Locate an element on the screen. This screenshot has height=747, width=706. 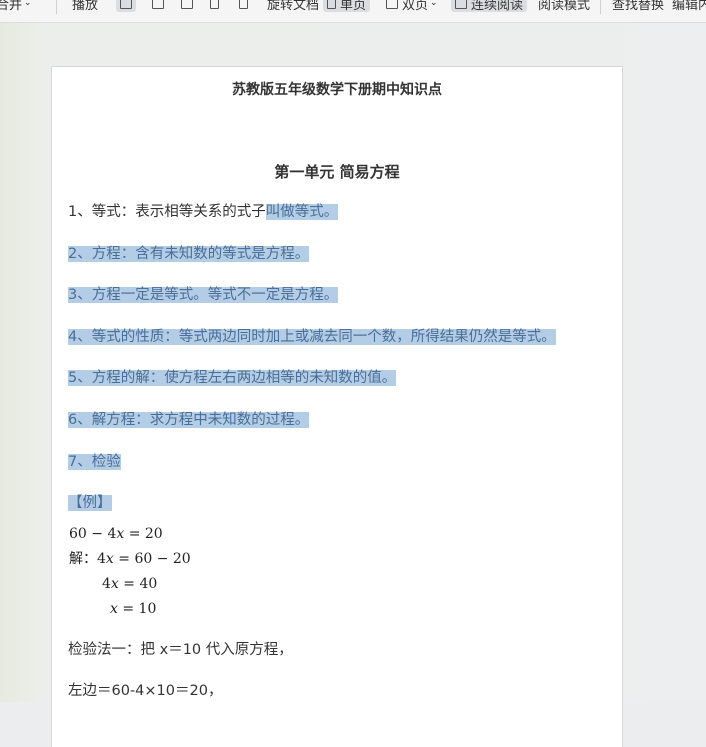
paragraph-4-text: 4、等式的性质：等式两边同时加上或减去同一个数，所得结果仍然是等式。 is located at coordinates (312, 337).